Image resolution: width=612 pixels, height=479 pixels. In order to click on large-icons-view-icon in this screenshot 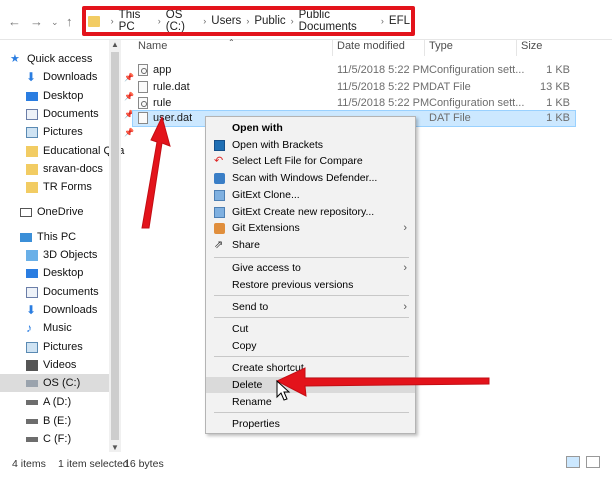, I will do `click(593, 462)`.